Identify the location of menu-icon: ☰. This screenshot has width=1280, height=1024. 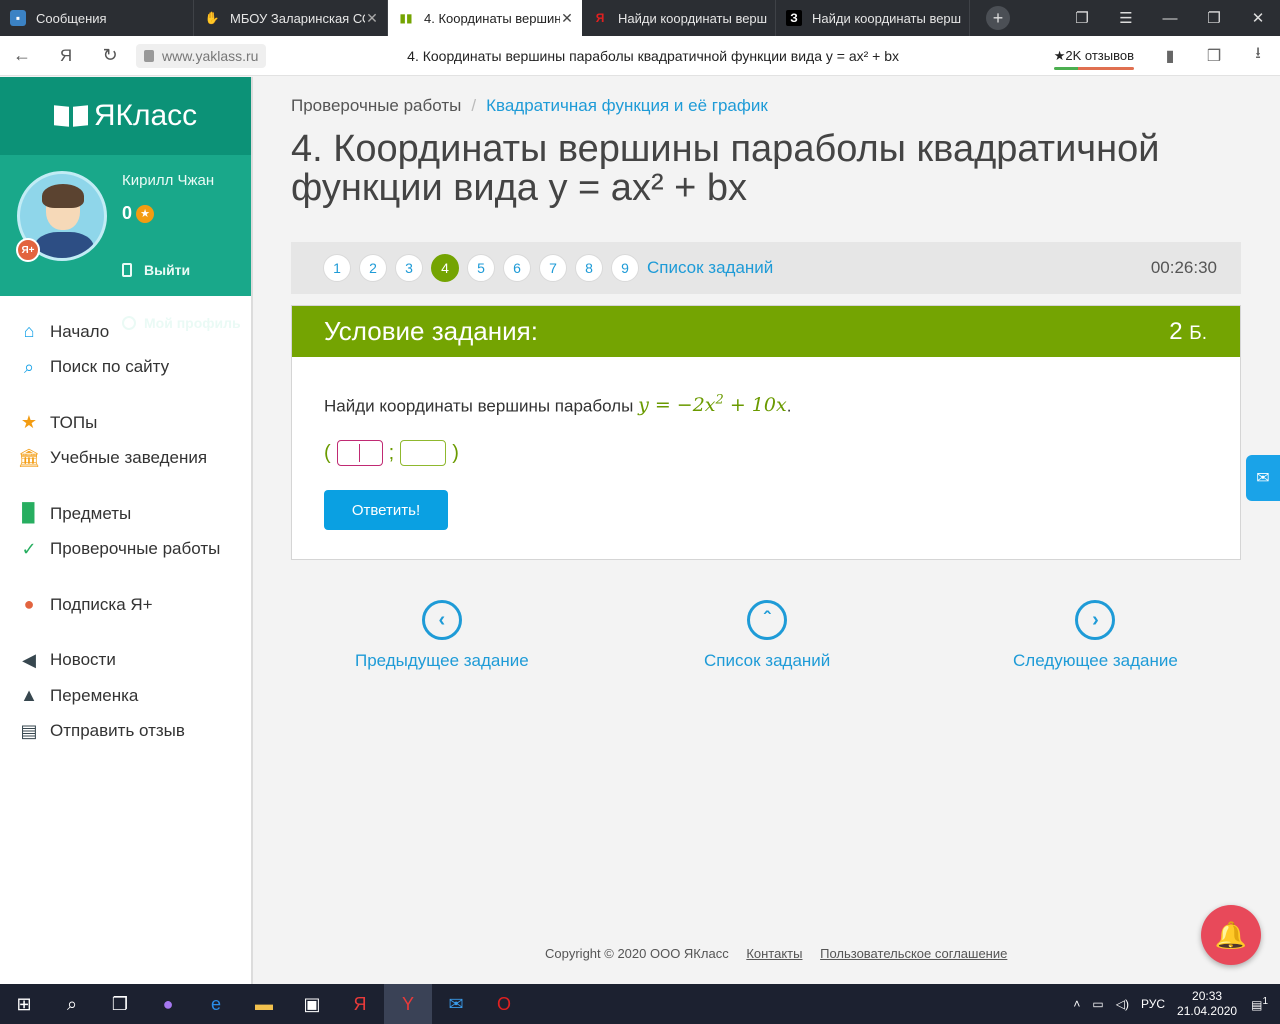
(1126, 18).